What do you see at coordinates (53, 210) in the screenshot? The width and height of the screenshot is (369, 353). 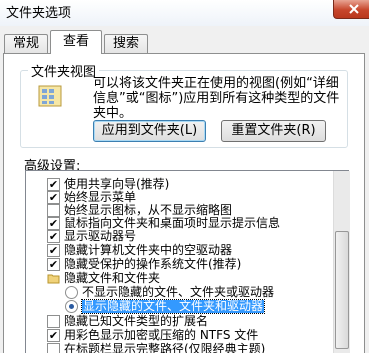 I see `checkbox-always-show-icons` at bounding box center [53, 210].